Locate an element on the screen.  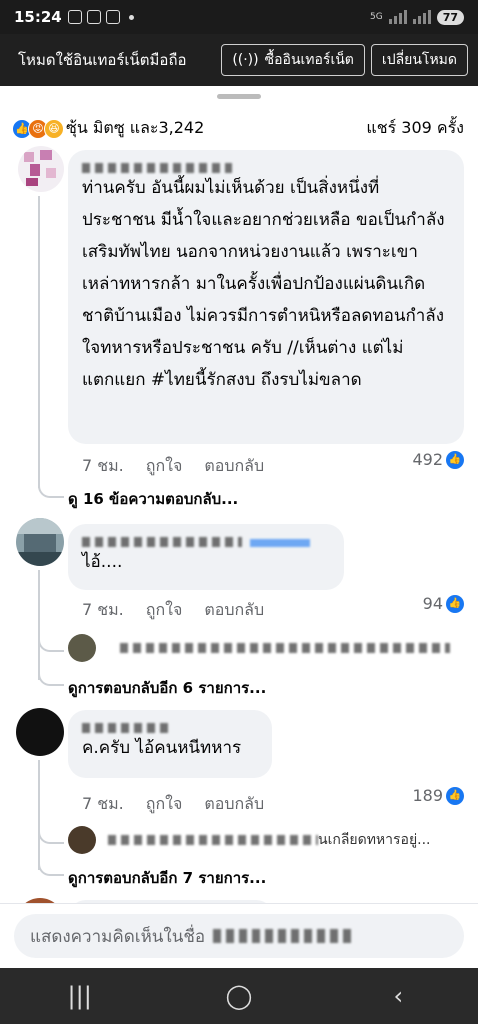
comment-input-placeholder: แสดงความคิดเห็นในชื่อ is located at coordinates (118, 936).